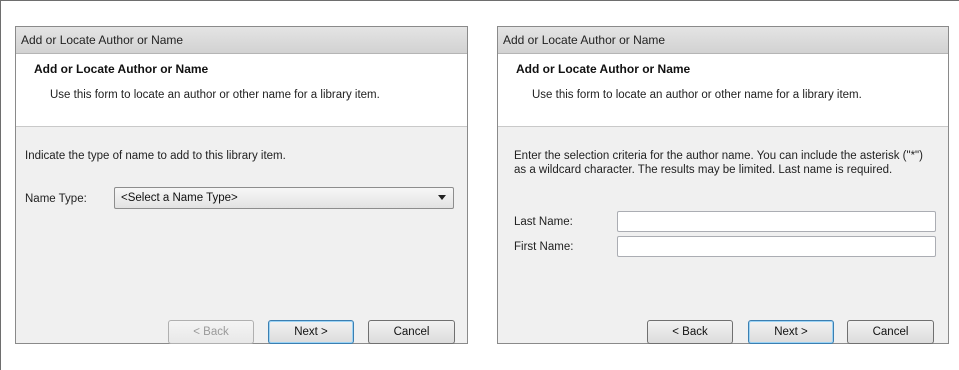 The width and height of the screenshot is (959, 370). What do you see at coordinates (543, 222) in the screenshot?
I see `last-name-label: Last Name:` at bounding box center [543, 222].